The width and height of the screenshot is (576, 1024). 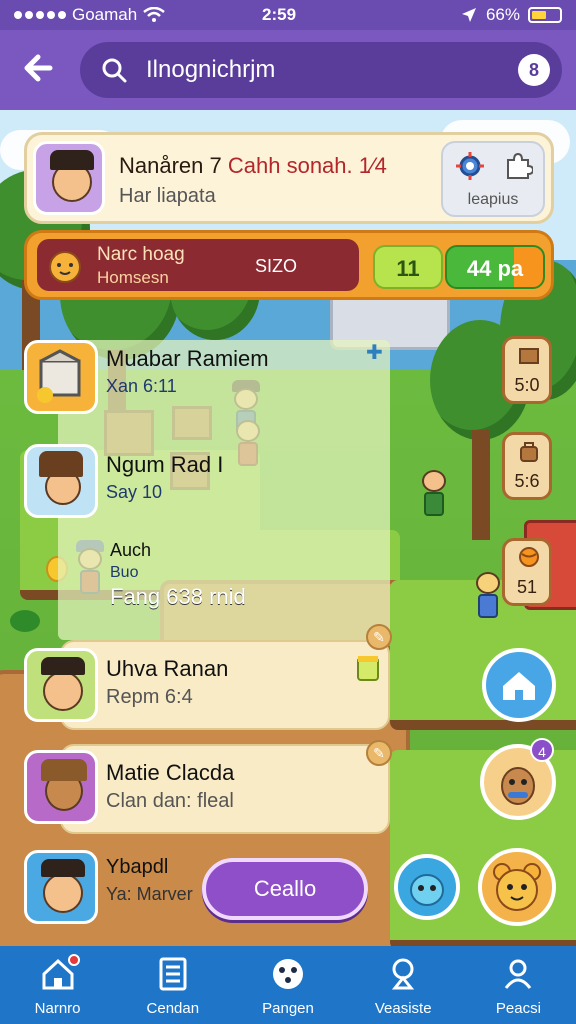 What do you see at coordinates (493, 199) in the screenshot?
I see `settings-label: leapius` at bounding box center [493, 199].